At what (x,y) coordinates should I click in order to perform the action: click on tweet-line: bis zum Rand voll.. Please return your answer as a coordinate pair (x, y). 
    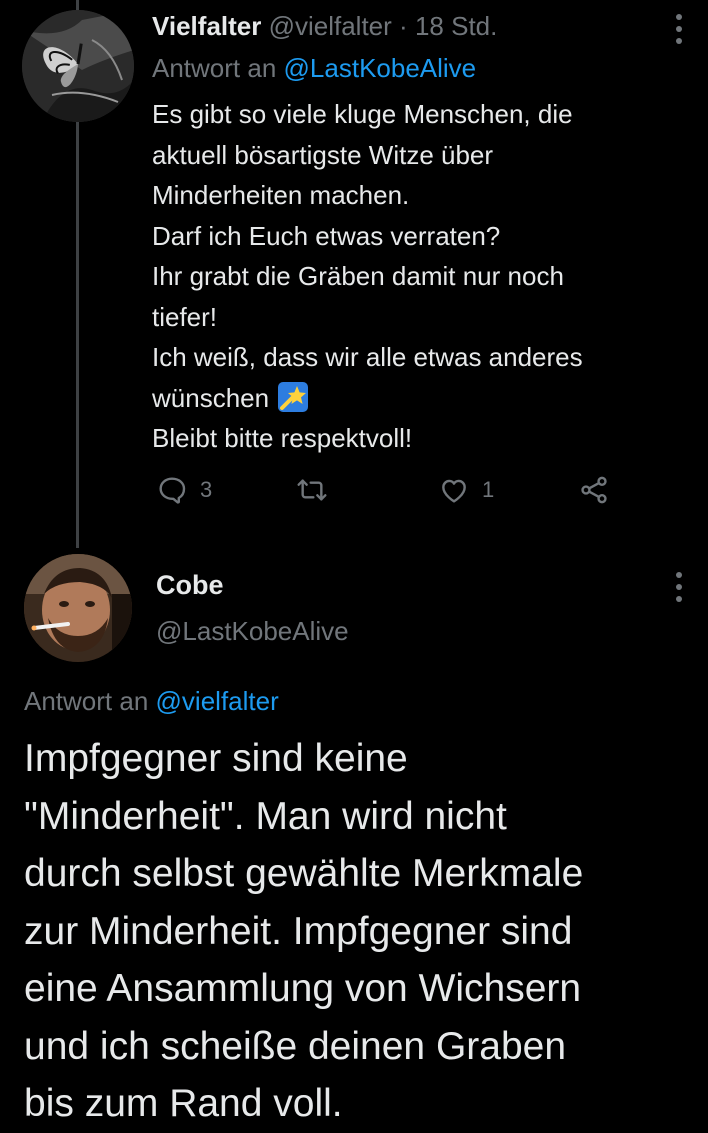
    Looking at the image, I should click on (183, 1103).